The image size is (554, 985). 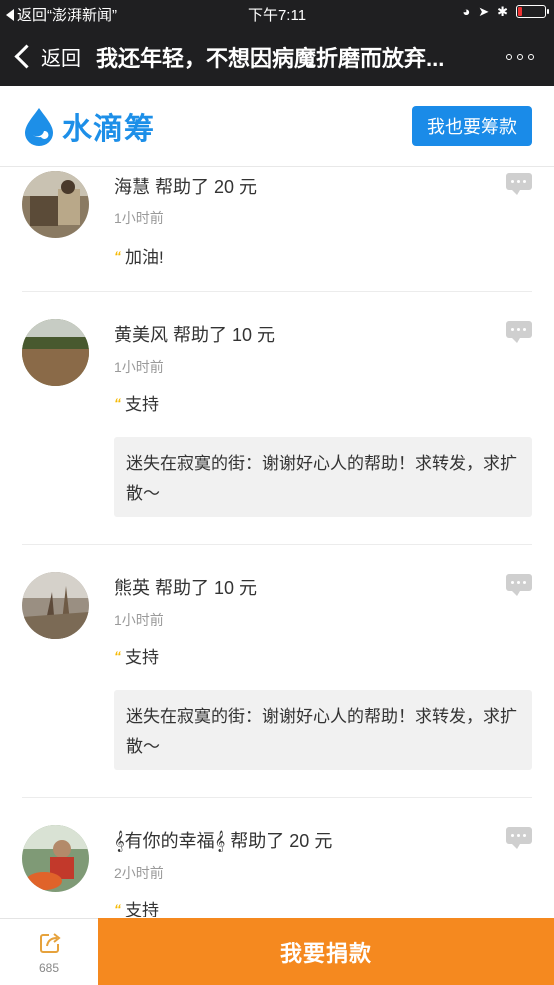 What do you see at coordinates (277, 14) in the screenshot?
I see `status-bar: 返回“澎湃新闻” 下午7:11 ◕ ➤ ✱` at bounding box center [277, 14].